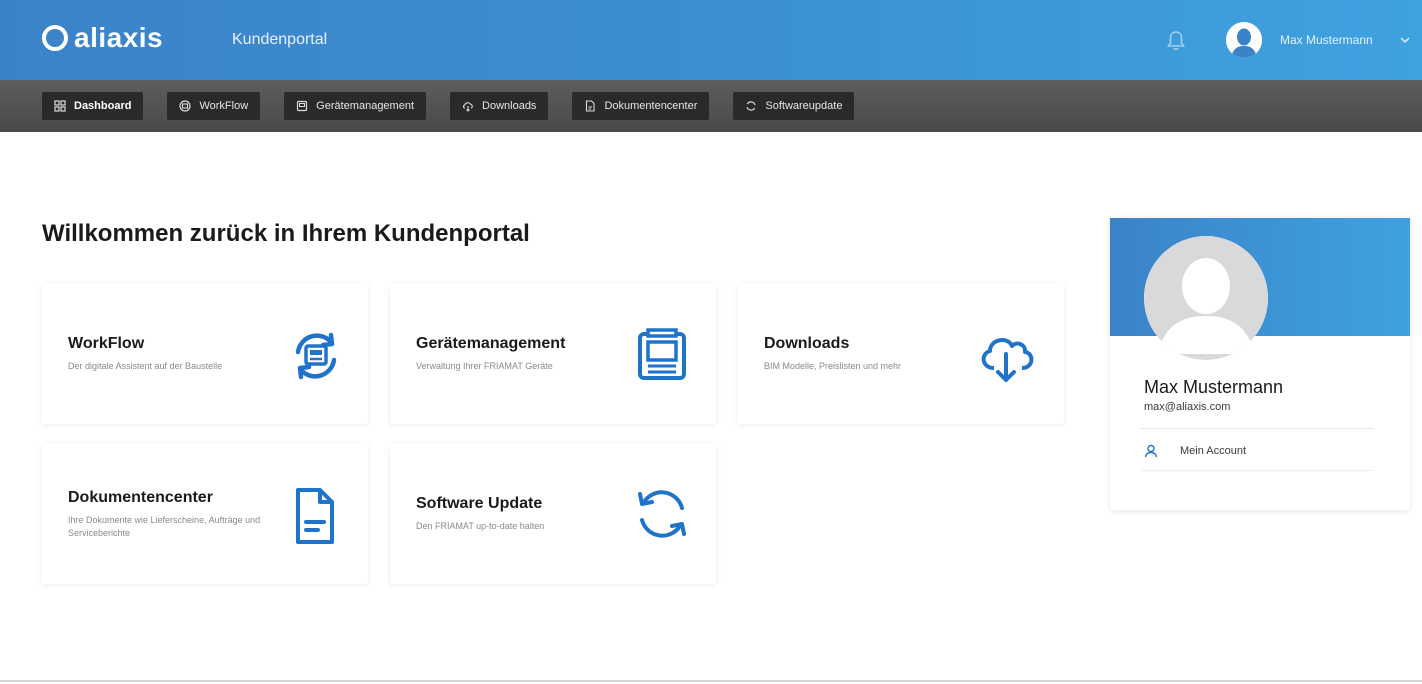 This screenshot has width=1422, height=684. I want to click on card-title: WorkFlow, so click(106, 343).